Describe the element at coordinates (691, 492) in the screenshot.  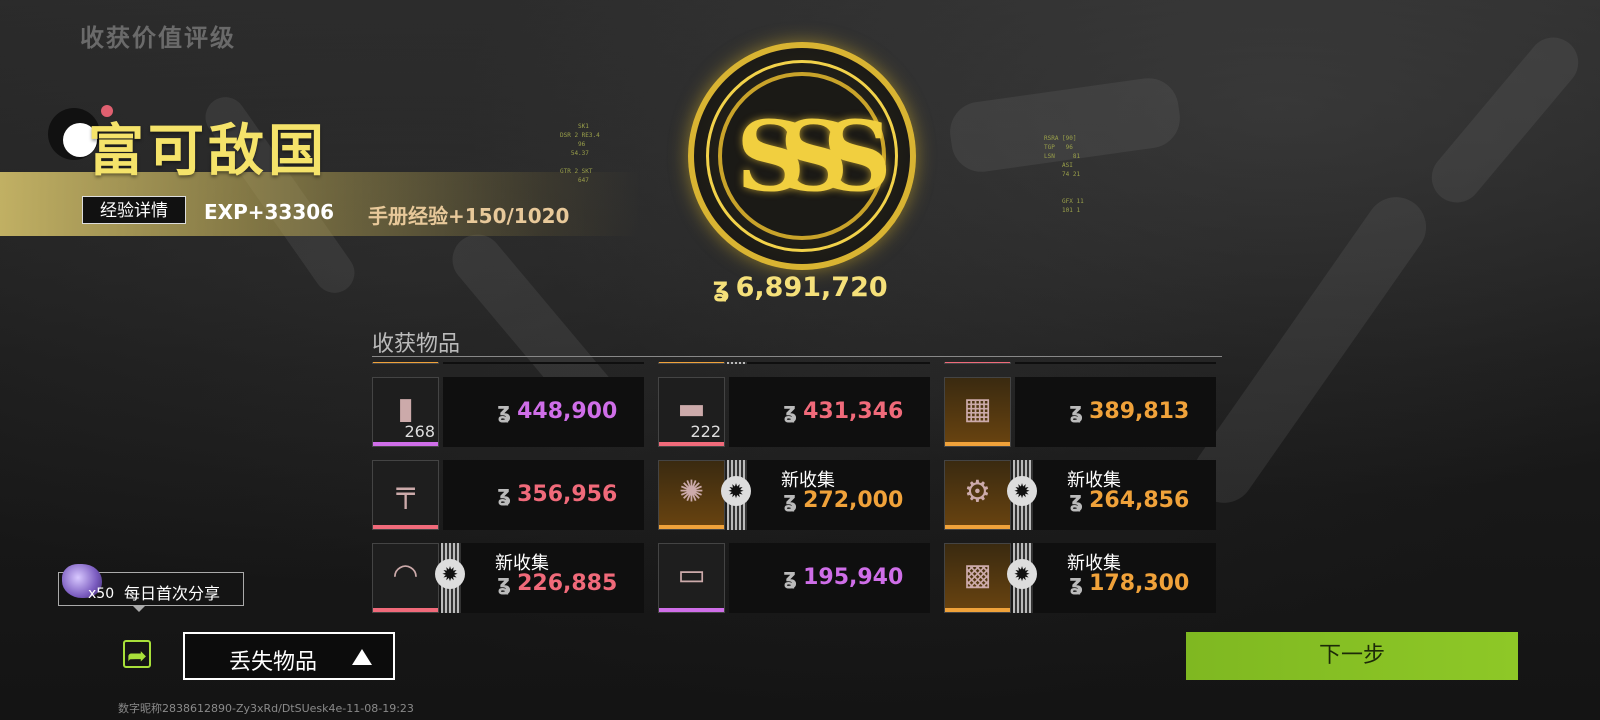
I see `device-lamp-icon: ✺` at that location.